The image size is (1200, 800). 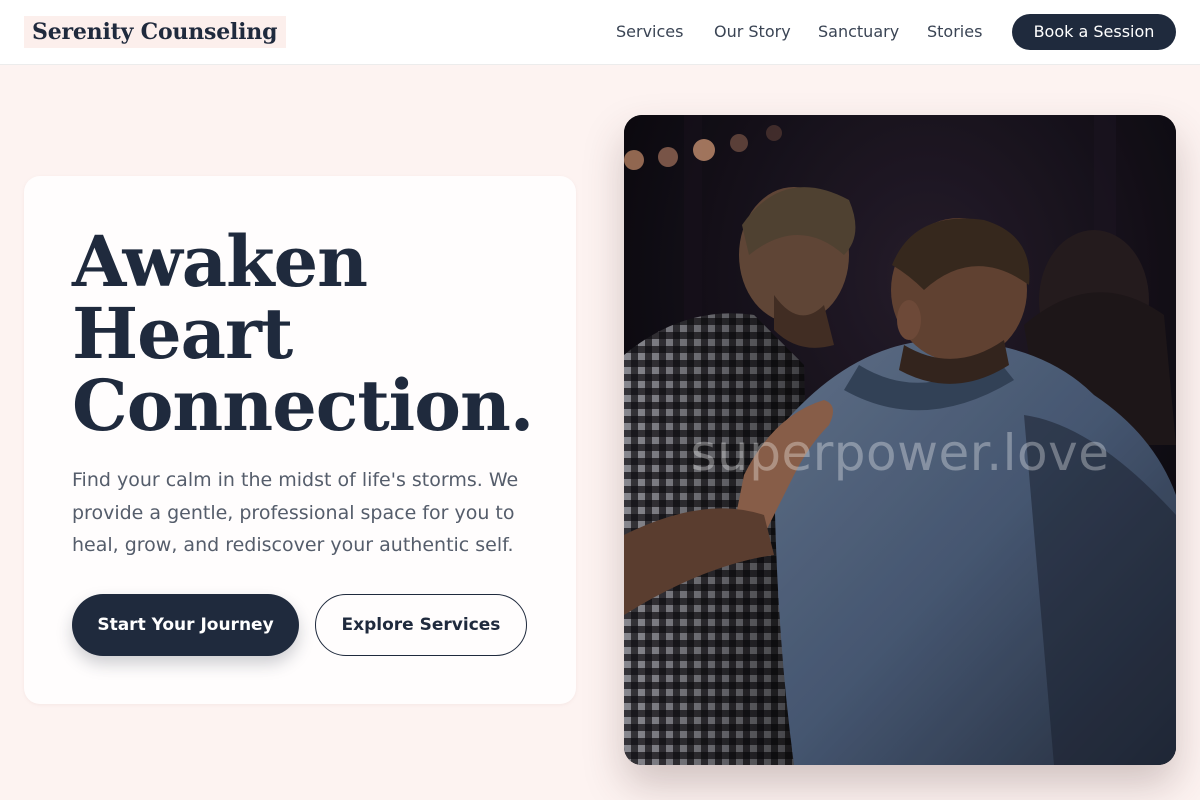 What do you see at coordinates (1094, 32) in the screenshot?
I see `book-session-button: Book a Session` at bounding box center [1094, 32].